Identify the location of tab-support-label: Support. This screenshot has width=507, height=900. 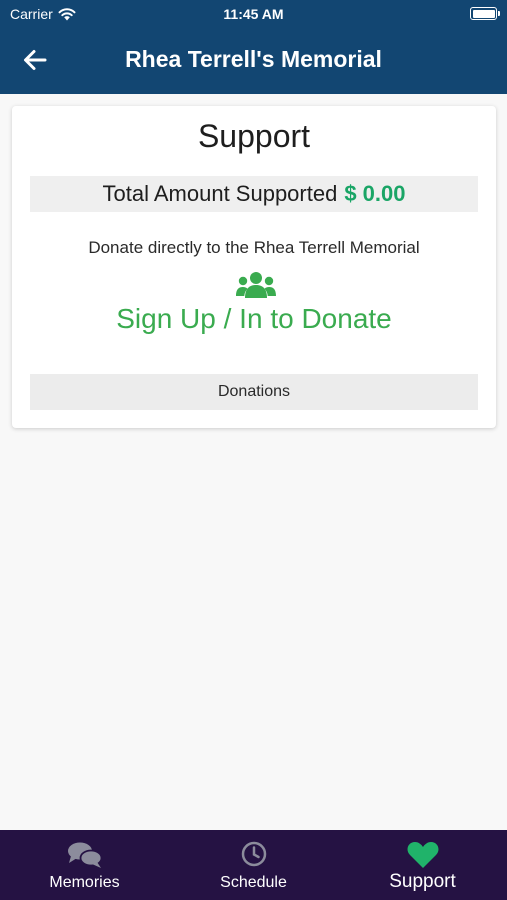
(422, 881).